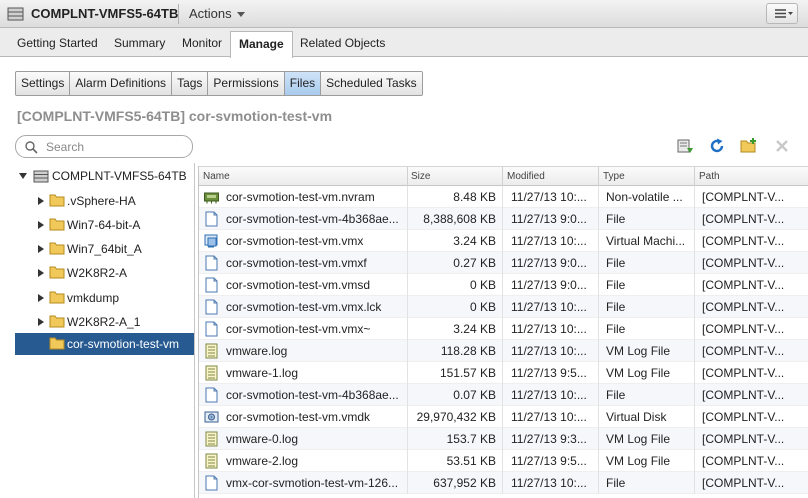 Image resolution: width=808 pixels, height=498 pixels. I want to click on tree-item-label: cor-svmotion-test-vm, so click(123, 344).